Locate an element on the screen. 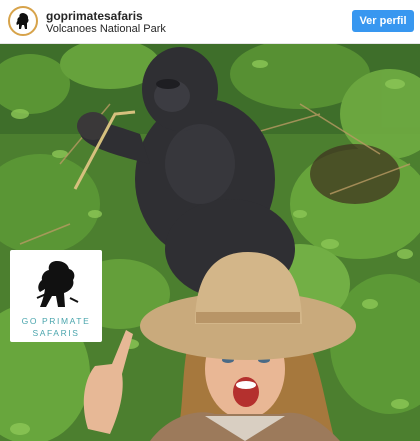 This screenshot has height=441, width=420. go-primate-safaris-logo: GO PRIMATE SAFARIS is located at coordinates (56, 296).